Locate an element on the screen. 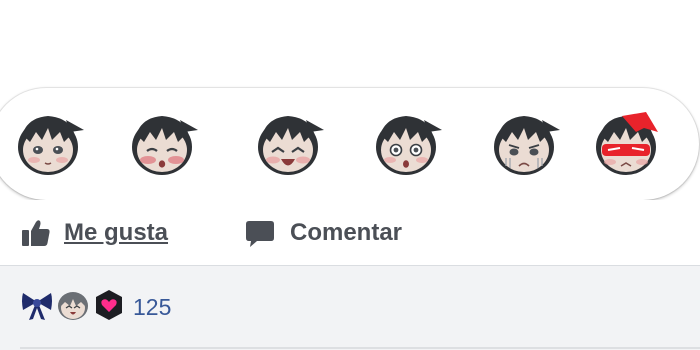  like-button: Me gusta is located at coordinates (94, 233).